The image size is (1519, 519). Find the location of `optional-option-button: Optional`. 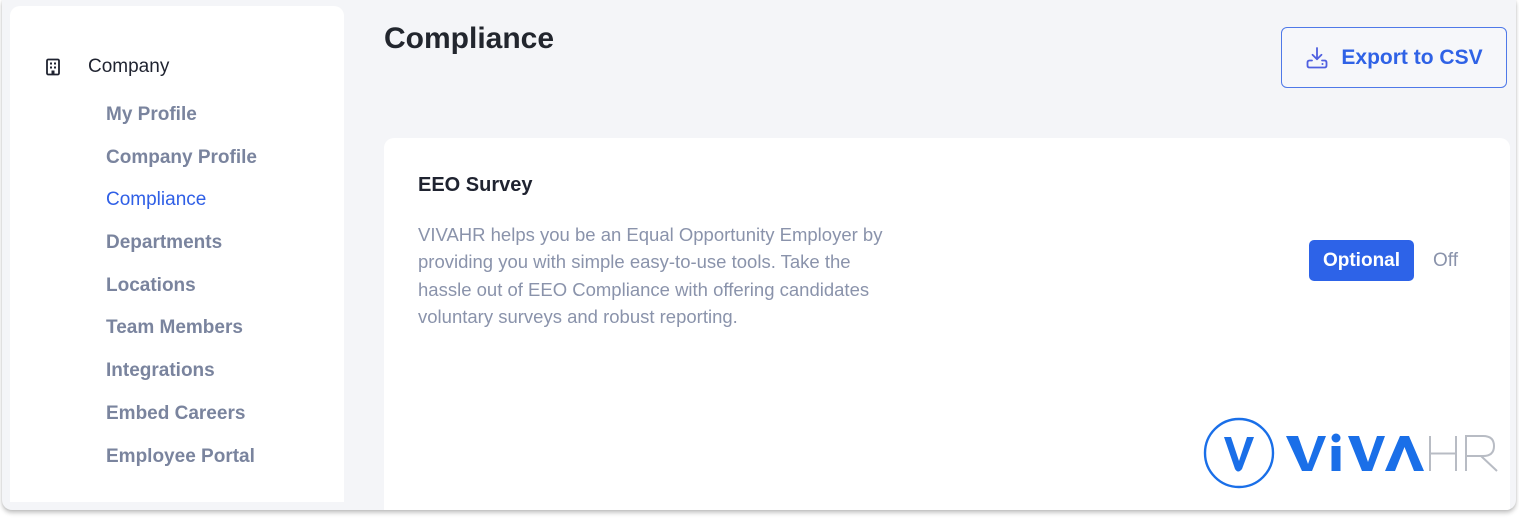

optional-option-button: Optional is located at coordinates (1361, 260).